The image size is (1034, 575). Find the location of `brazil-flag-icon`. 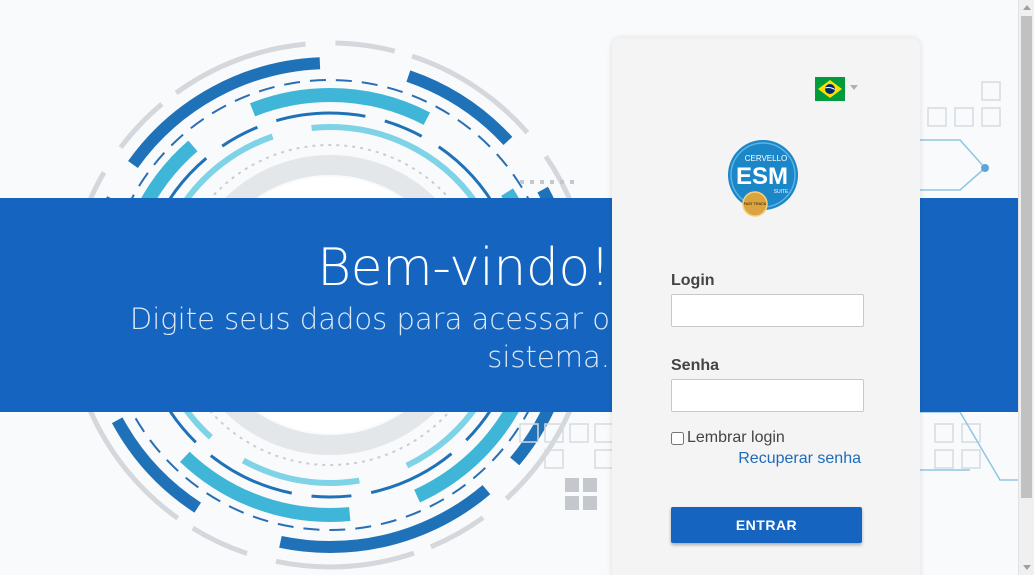

brazil-flag-icon is located at coordinates (830, 89).